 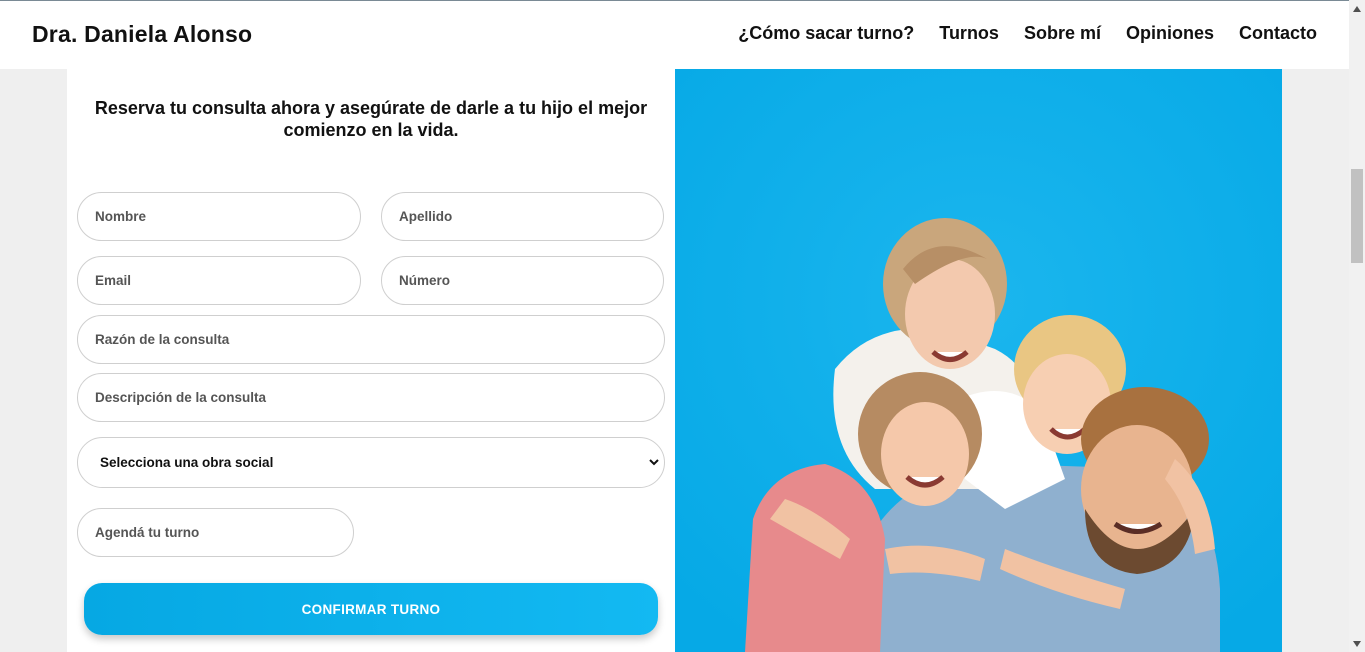 What do you see at coordinates (522, 216) in the screenshot?
I see `apellido-input` at bounding box center [522, 216].